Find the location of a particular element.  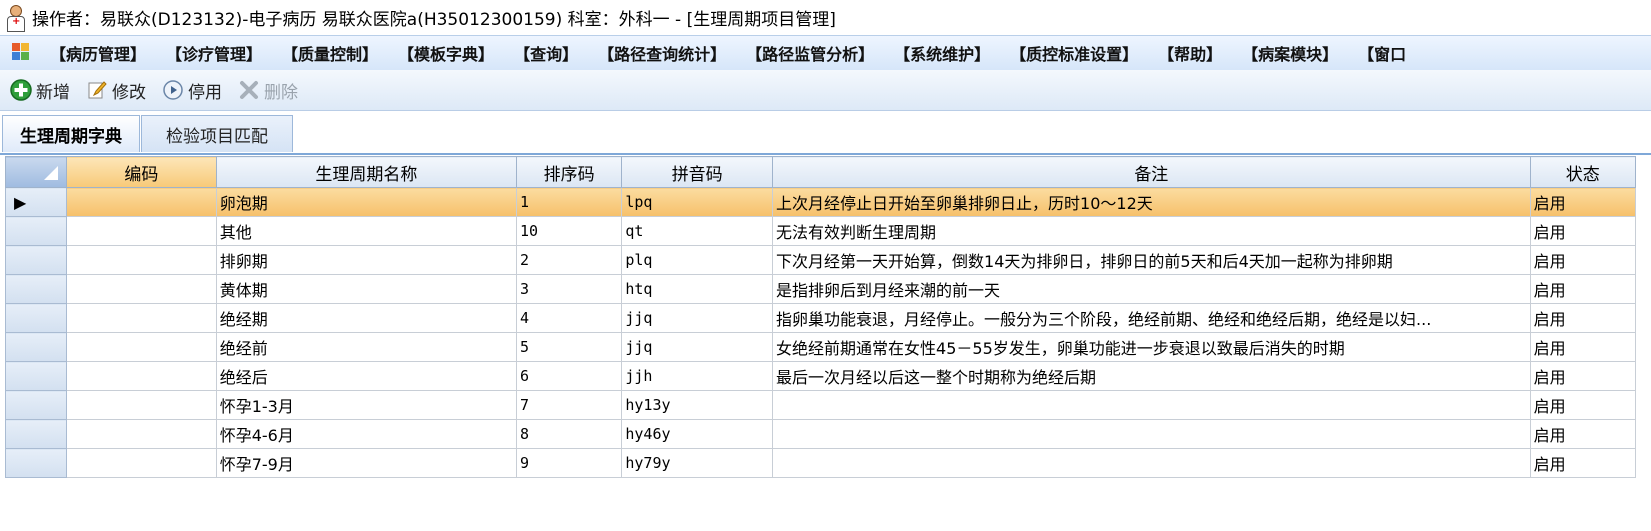

cell-remark: 无法有效判断生理周期 is located at coordinates (1151, 231).